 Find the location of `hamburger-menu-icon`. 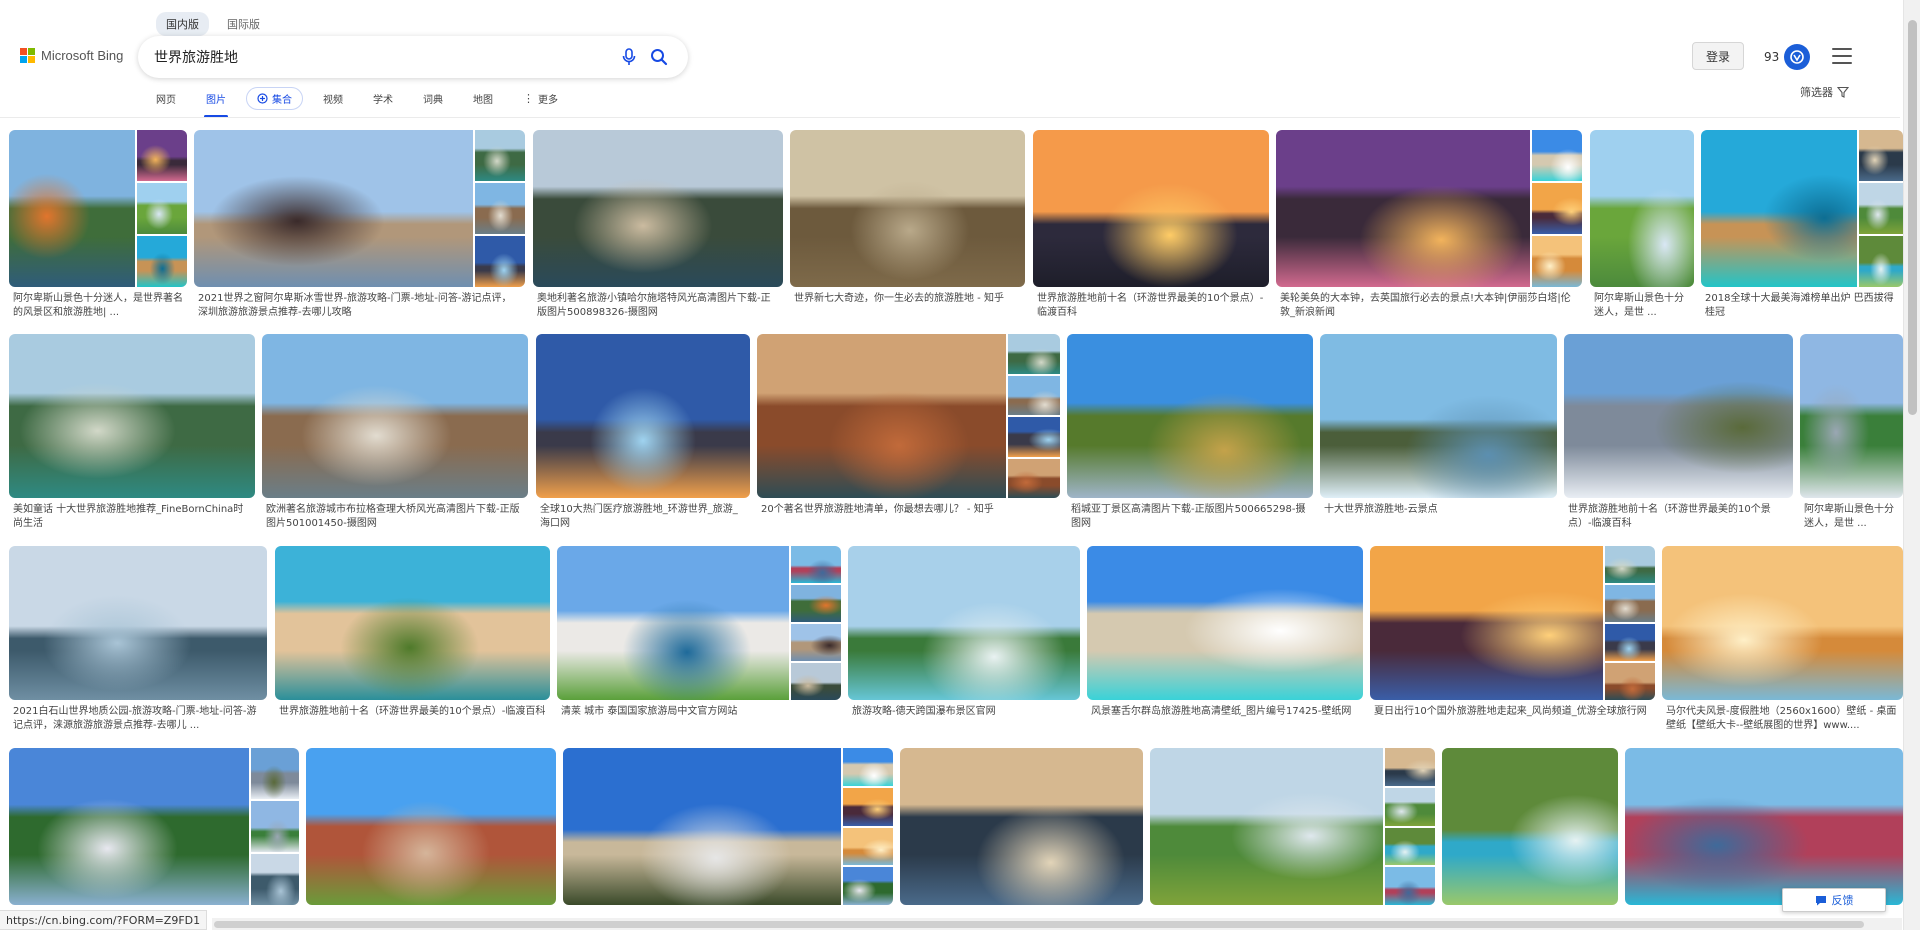

hamburger-menu-icon is located at coordinates (1842, 56).